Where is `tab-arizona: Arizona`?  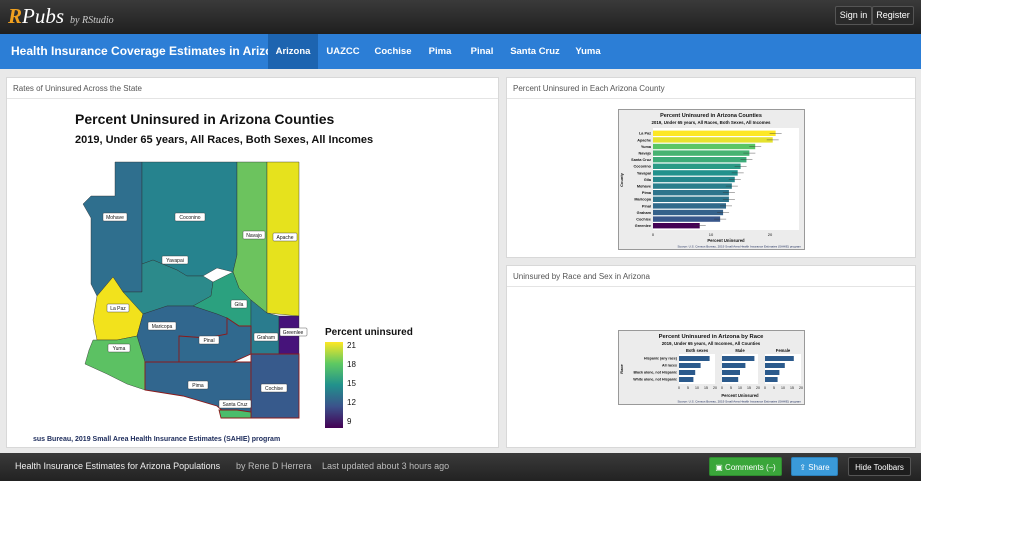 tab-arizona: Arizona is located at coordinates (293, 51).